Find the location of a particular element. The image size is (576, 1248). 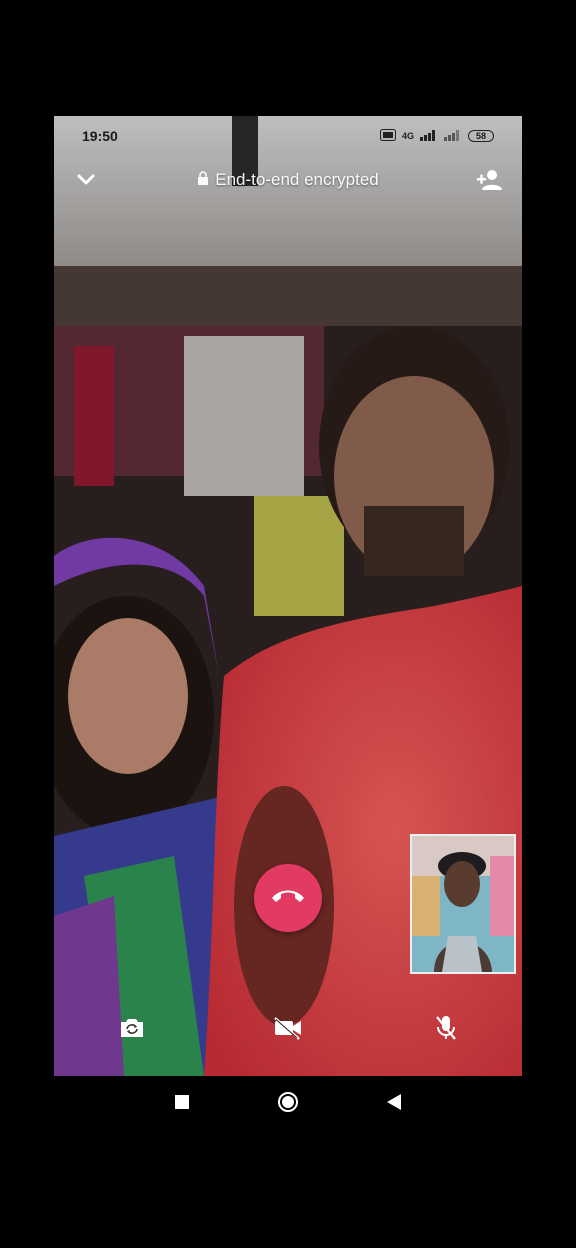

battery-level: 58 is located at coordinates (480, 136).